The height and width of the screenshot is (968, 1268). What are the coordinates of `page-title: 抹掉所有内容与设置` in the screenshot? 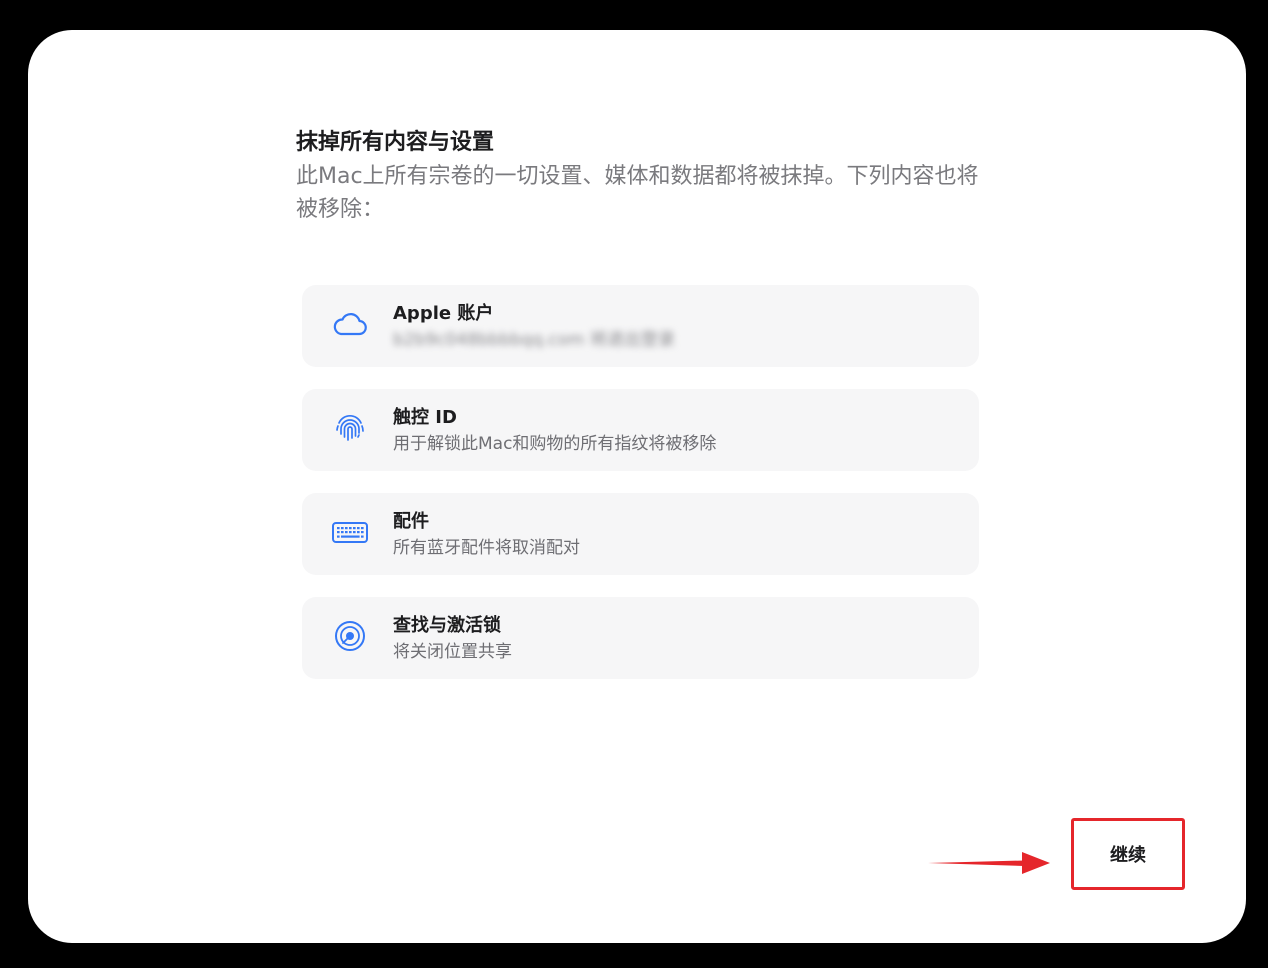 It's located at (395, 142).